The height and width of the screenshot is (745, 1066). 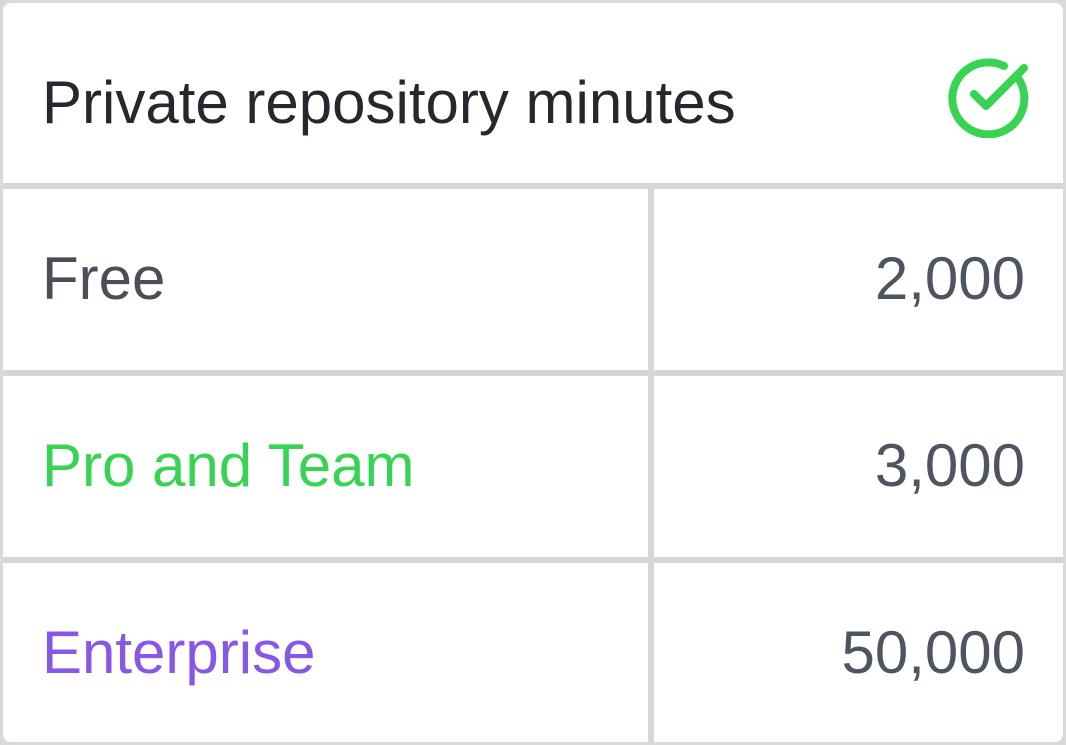 What do you see at coordinates (228, 465) in the screenshot?
I see `plan-name-pro-and-team: Pro and Team` at bounding box center [228, 465].